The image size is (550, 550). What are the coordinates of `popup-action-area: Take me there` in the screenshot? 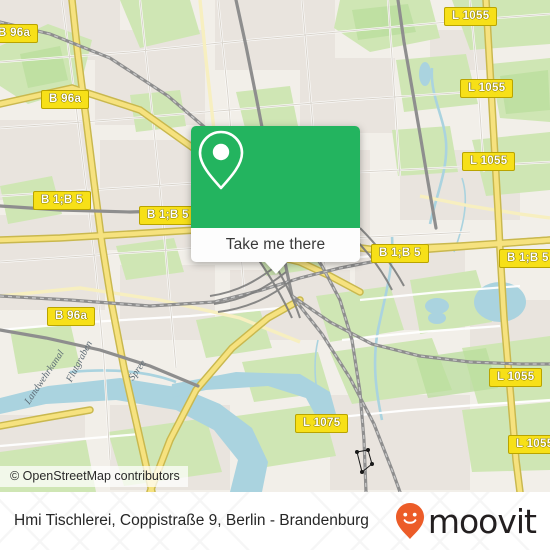 It's located at (275, 245).